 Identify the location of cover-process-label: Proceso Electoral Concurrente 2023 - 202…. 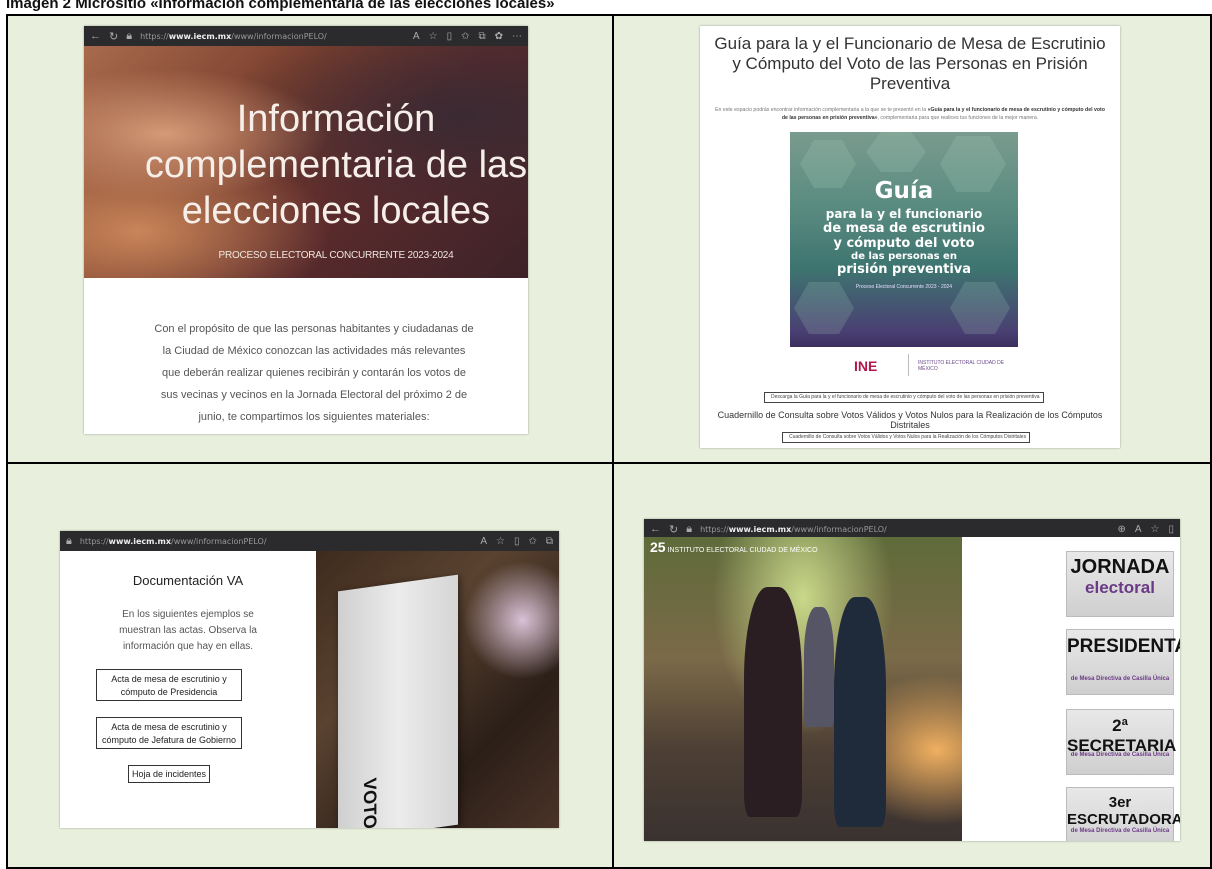
(904, 287).